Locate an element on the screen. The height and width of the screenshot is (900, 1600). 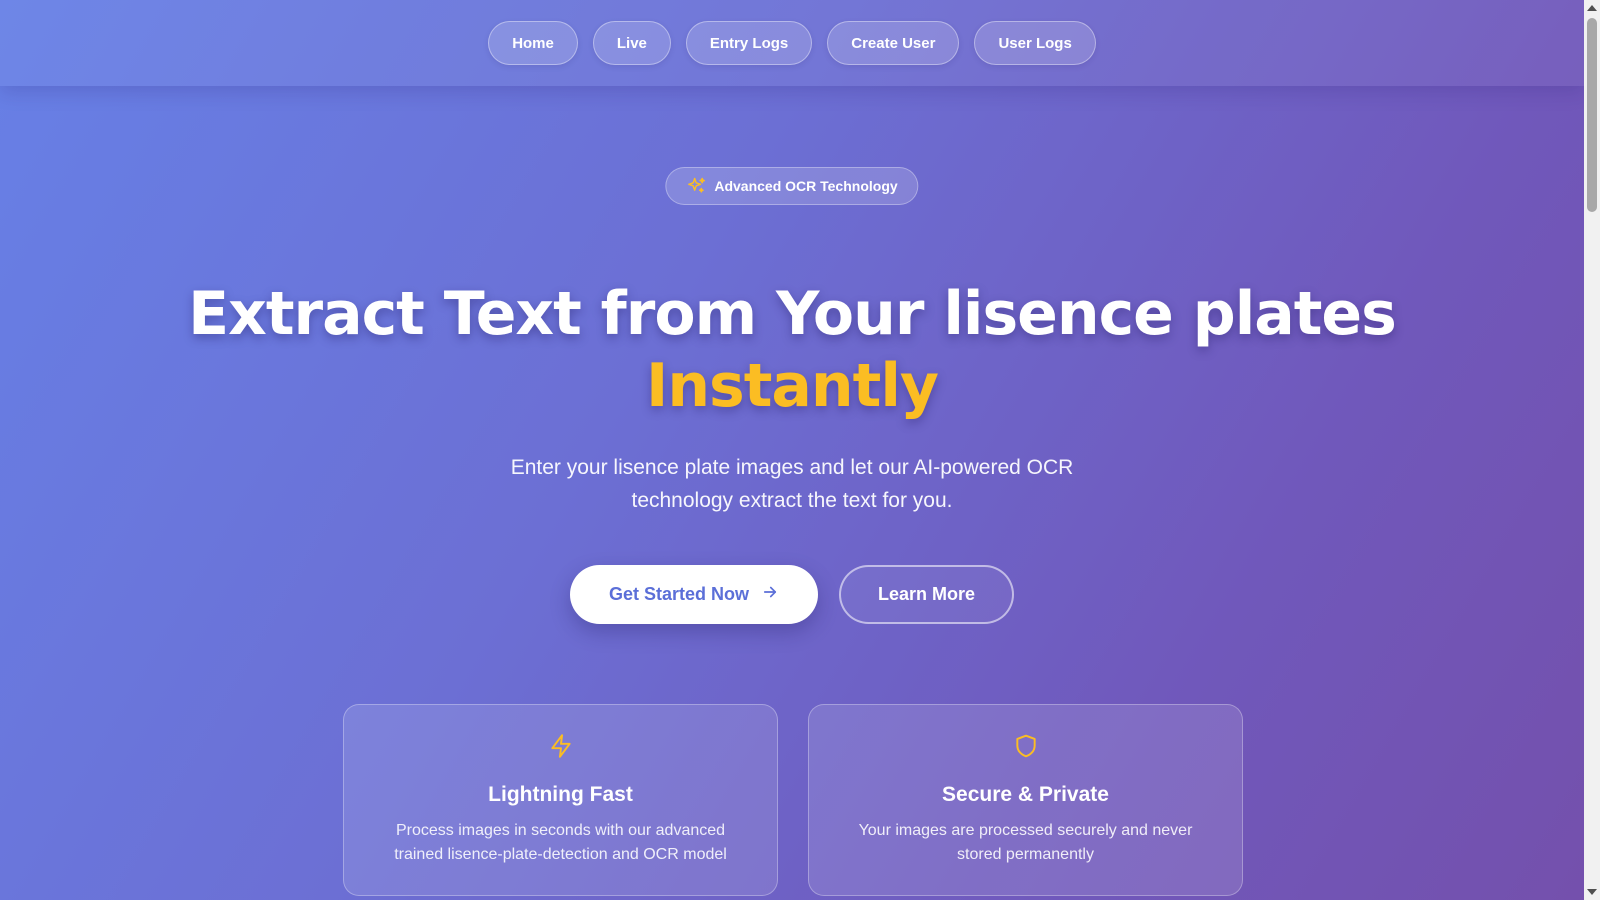
nav-create-user-link: Create User is located at coordinates (893, 43).